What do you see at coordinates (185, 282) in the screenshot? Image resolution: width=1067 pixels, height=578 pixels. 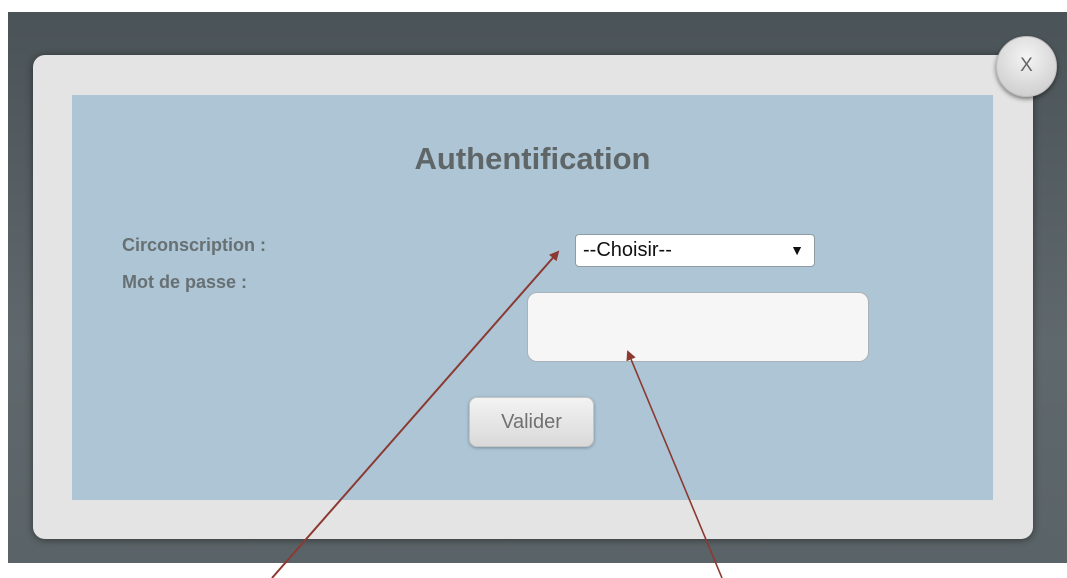 I see `password-label: Mot de passe :` at bounding box center [185, 282].